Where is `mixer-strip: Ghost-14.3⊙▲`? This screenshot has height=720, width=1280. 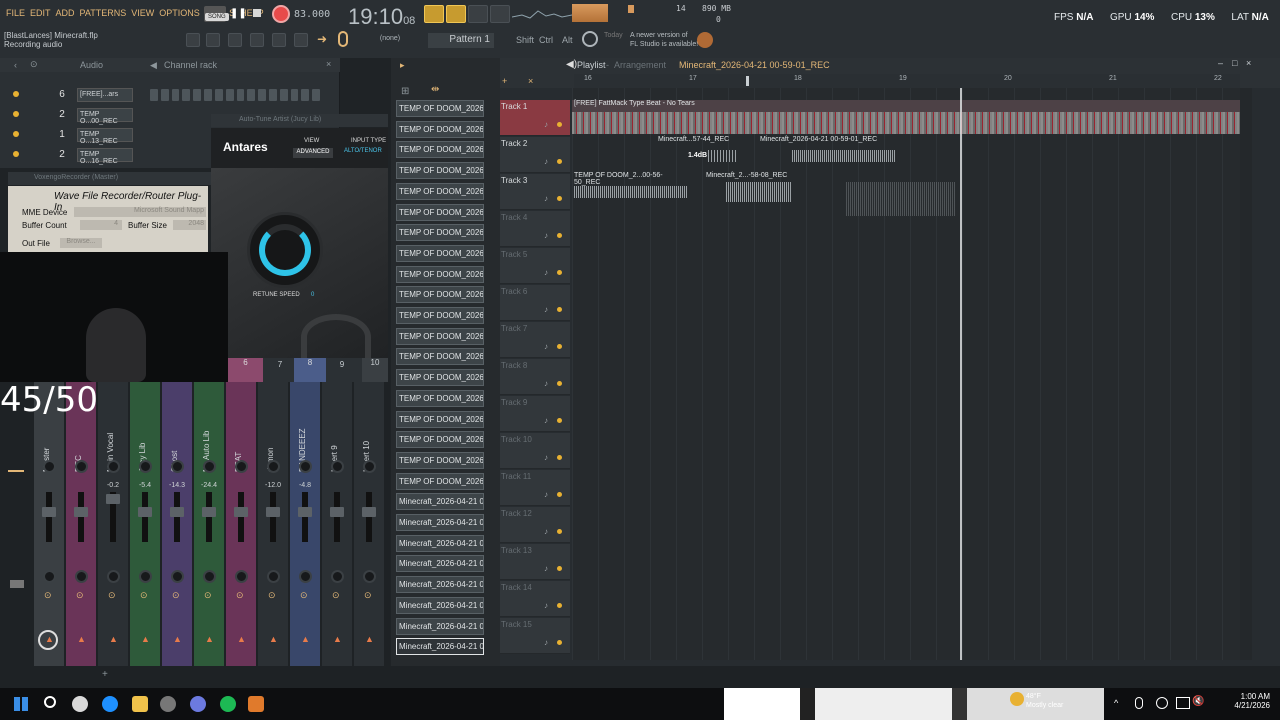 mixer-strip: Ghost-14.3⊙▲ is located at coordinates (177, 526).